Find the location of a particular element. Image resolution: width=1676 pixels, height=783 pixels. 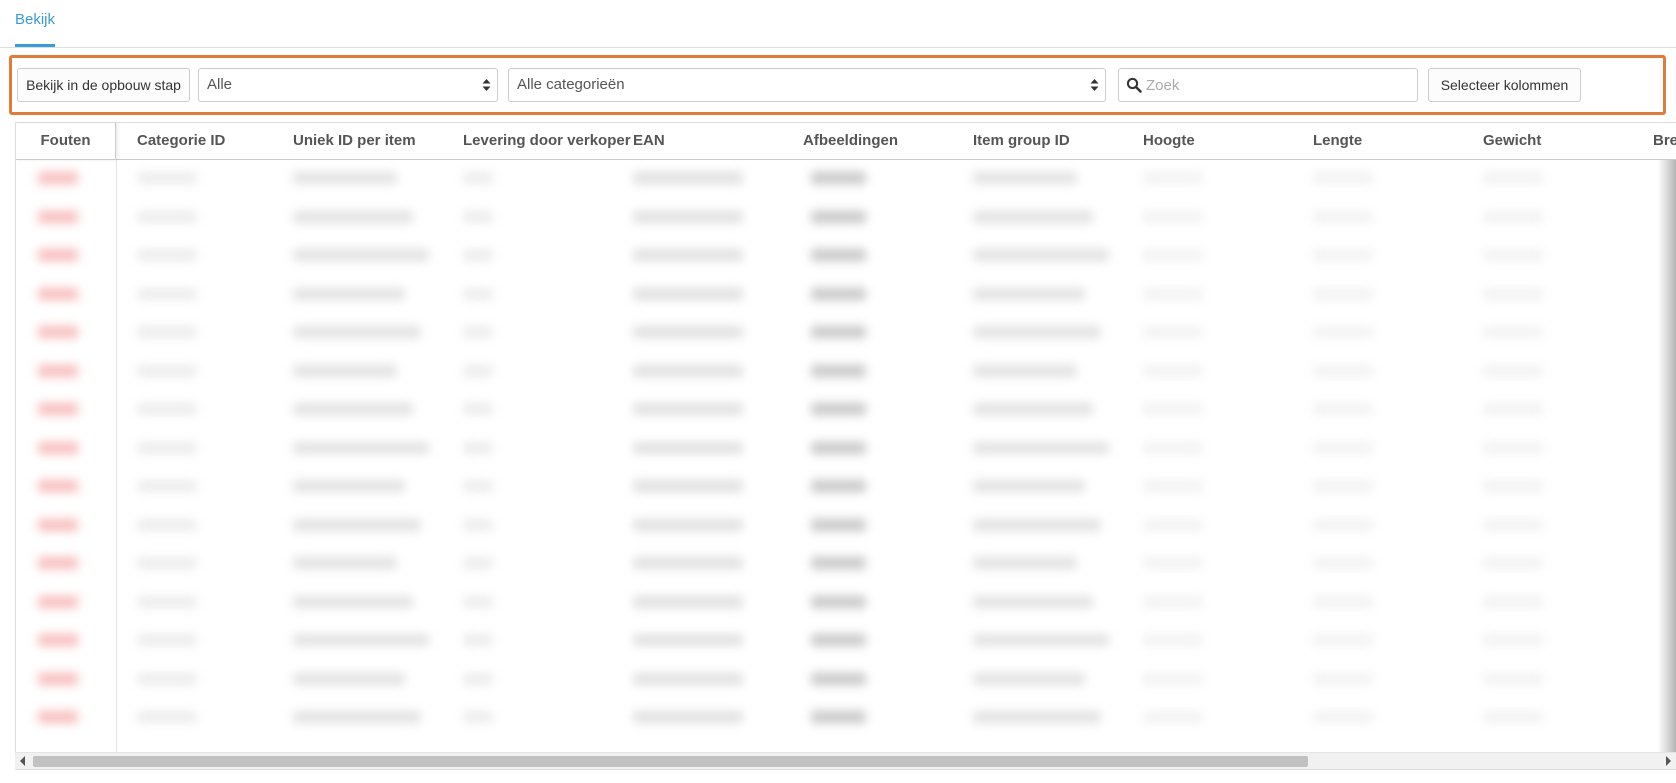

tab-bar: Bekijk is located at coordinates (838, 24).